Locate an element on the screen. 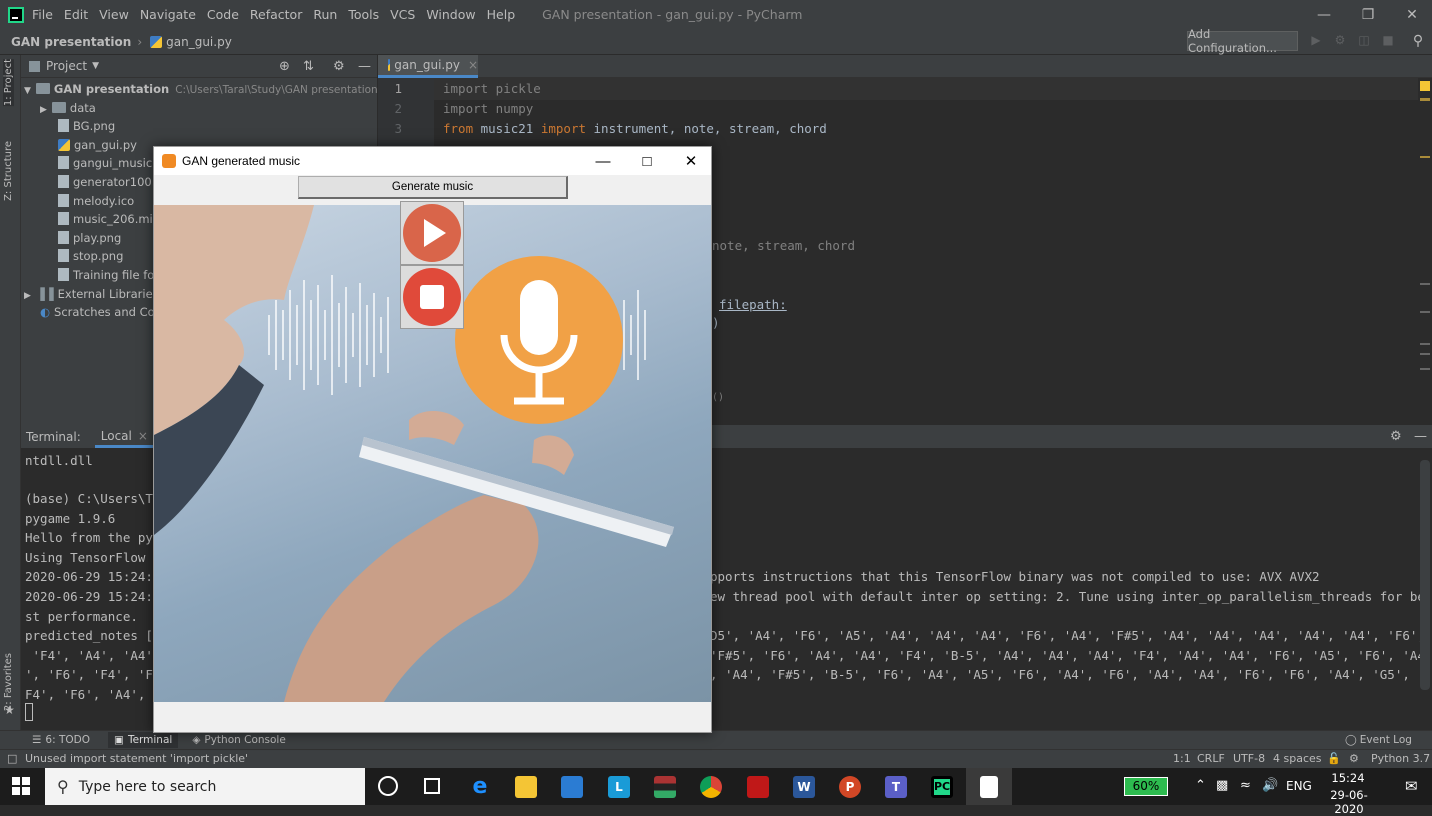  stop-icon: ■ is located at coordinates (1388, 40).